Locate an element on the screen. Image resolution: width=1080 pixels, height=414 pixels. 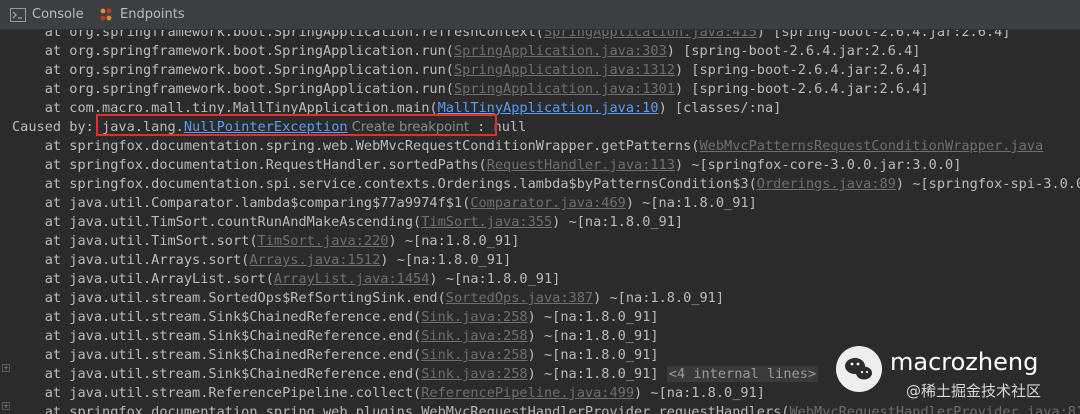
tab-endpoints: Endpoints is located at coordinates (141, 14).